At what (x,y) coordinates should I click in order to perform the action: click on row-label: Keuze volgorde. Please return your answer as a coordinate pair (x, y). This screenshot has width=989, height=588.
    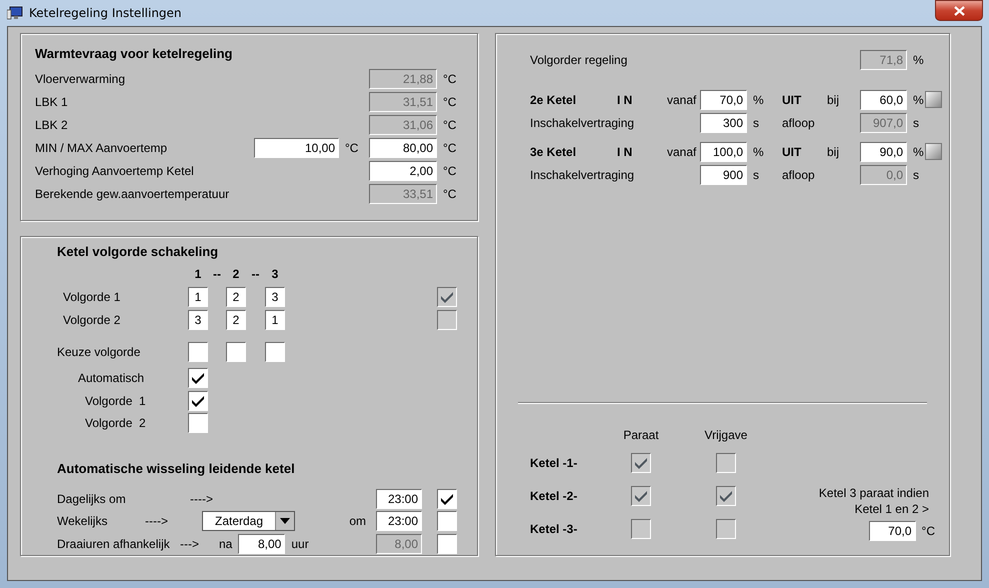
    Looking at the image, I should click on (99, 352).